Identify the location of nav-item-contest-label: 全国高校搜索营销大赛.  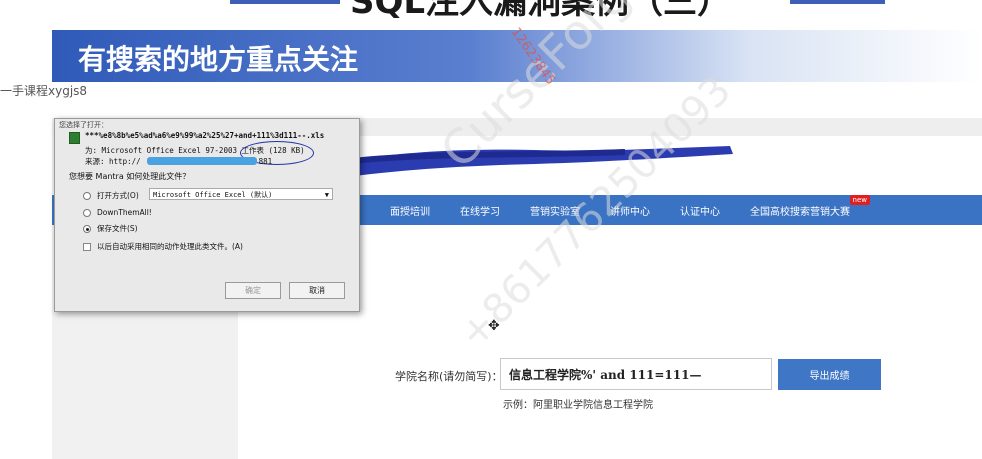
(800, 212).